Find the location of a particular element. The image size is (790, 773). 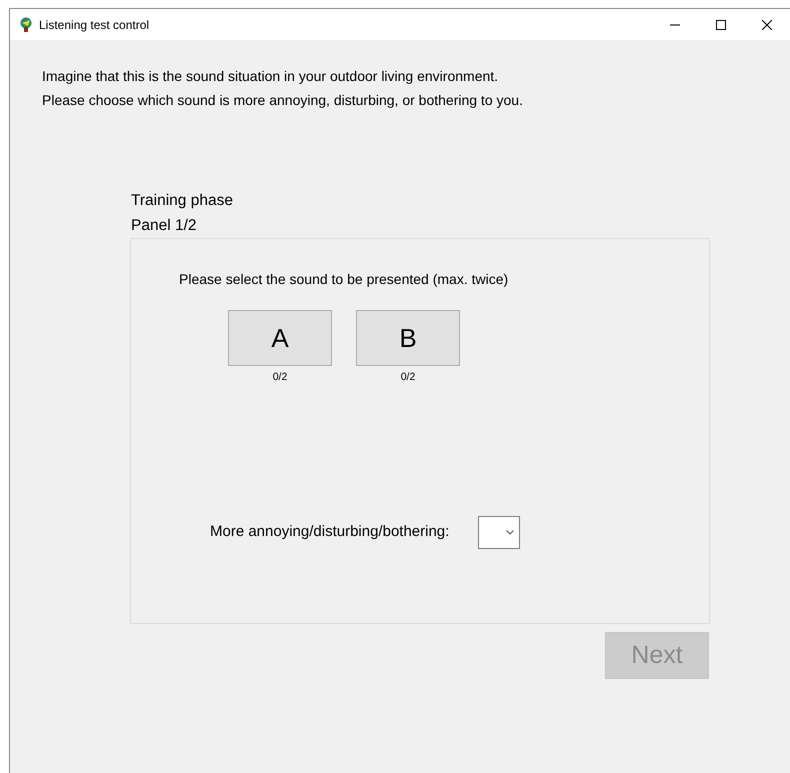

instruction-text: Please choose which sound is more annoying, disturbing, or bothering to you. is located at coordinates (283, 100).